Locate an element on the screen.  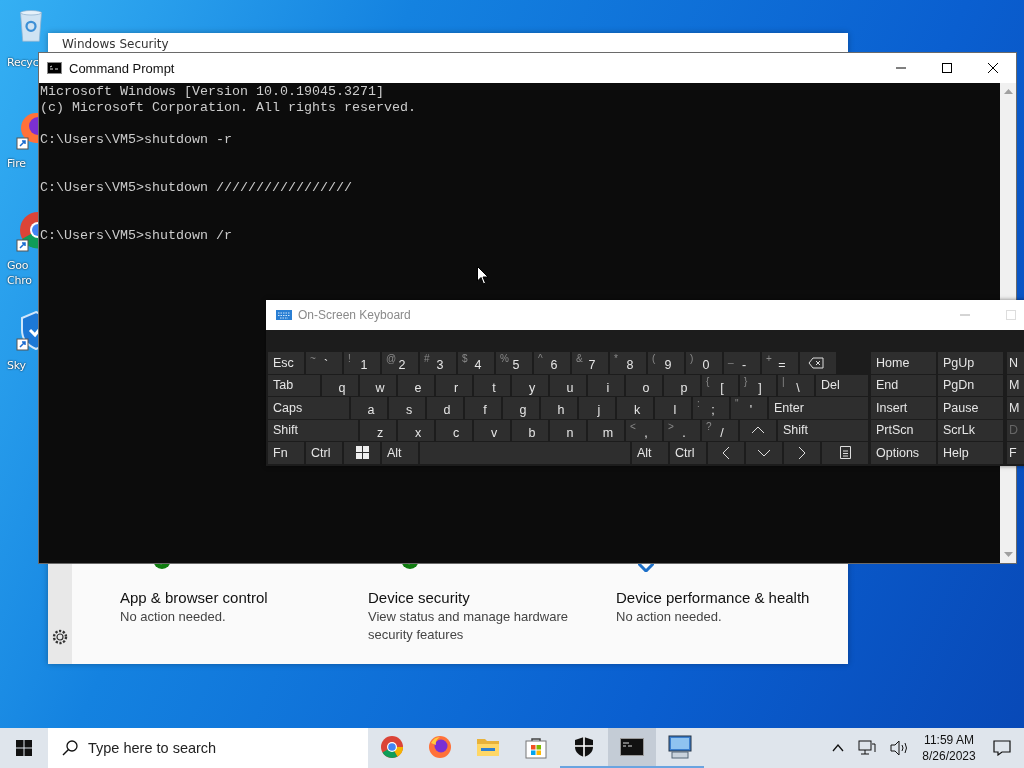
console-line: C:\Users\VM5>shutdown -r is located at coordinates (136, 140).